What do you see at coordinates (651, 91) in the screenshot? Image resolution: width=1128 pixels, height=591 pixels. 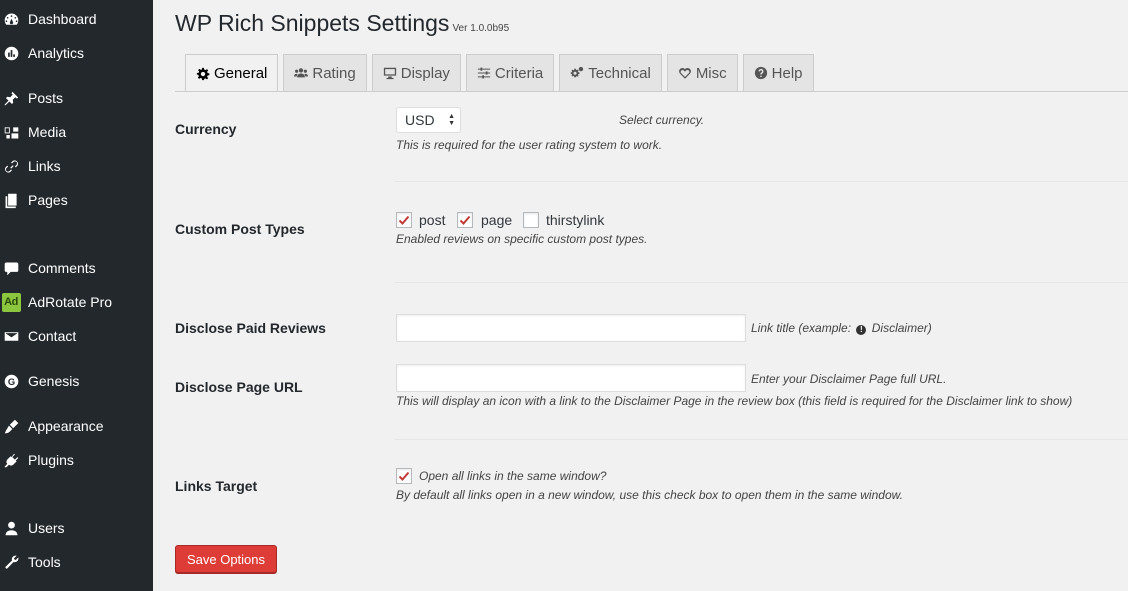 I see `tab-divider` at bounding box center [651, 91].